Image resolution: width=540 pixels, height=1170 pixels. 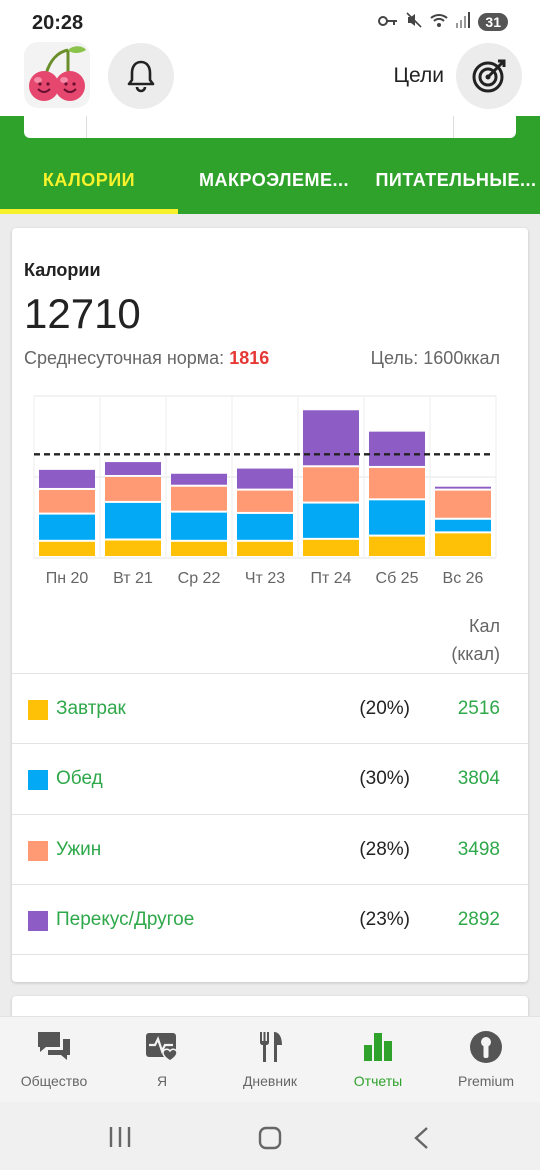 What do you see at coordinates (414, 22) in the screenshot?
I see `mute-icon` at bounding box center [414, 22].